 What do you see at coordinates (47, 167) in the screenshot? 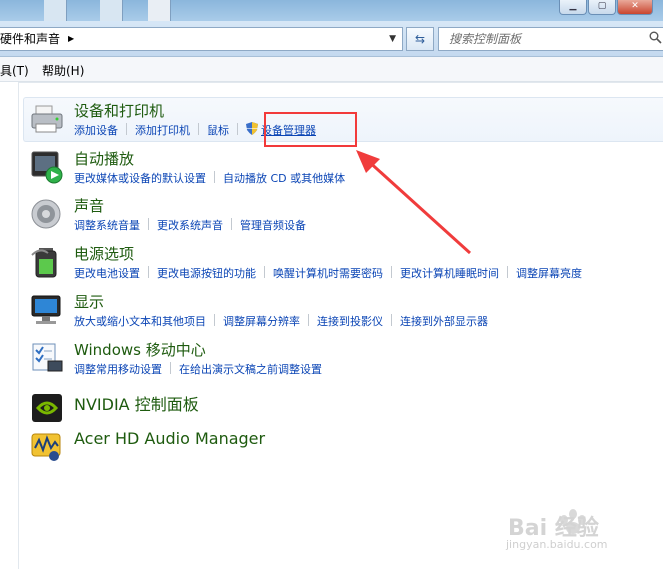
I see `autoplay-icon` at bounding box center [47, 167].